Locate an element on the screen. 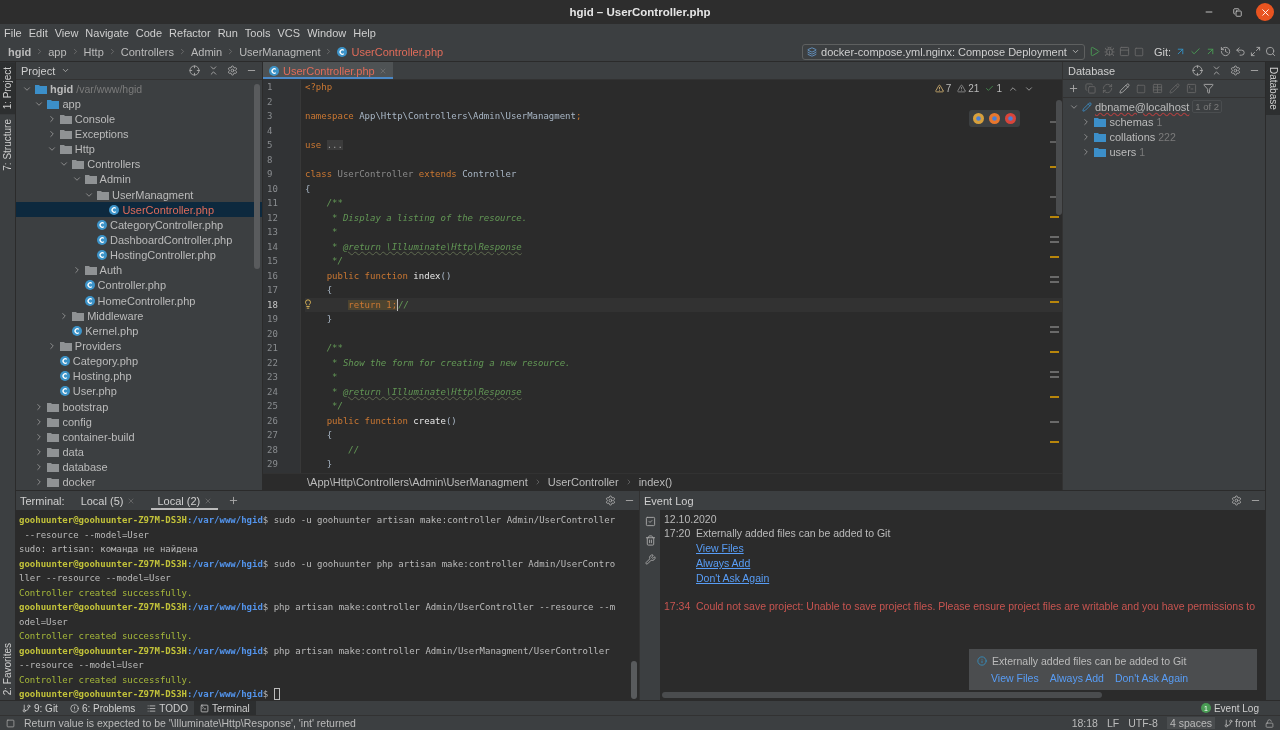 The width and height of the screenshot is (1280, 730). search-icon is located at coordinates (1270, 51).